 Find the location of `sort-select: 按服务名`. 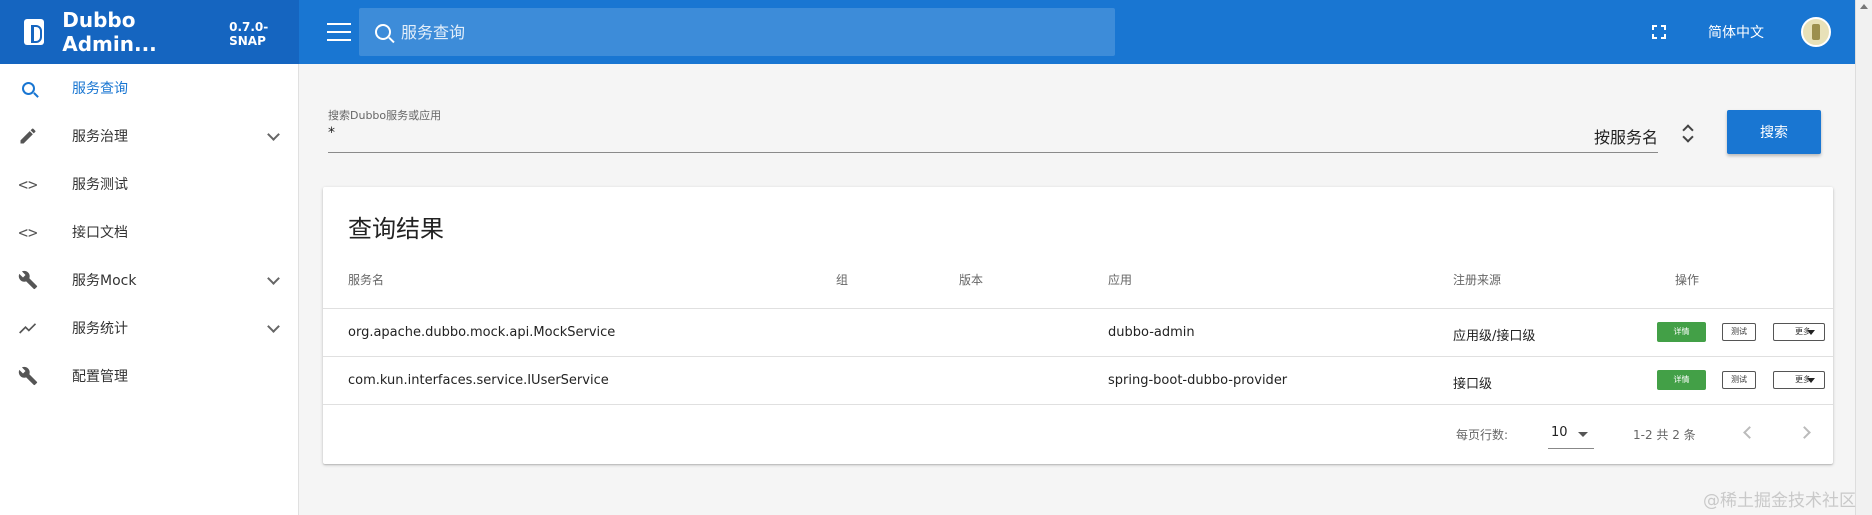

sort-select: 按服务名 is located at coordinates (1626, 136).